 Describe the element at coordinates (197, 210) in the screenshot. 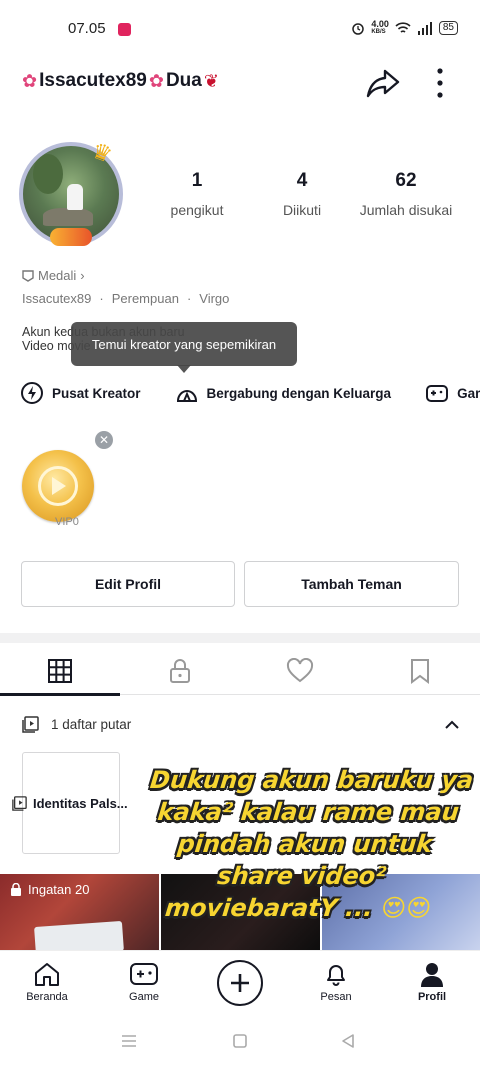

I see `followers-label: pengikut` at that location.